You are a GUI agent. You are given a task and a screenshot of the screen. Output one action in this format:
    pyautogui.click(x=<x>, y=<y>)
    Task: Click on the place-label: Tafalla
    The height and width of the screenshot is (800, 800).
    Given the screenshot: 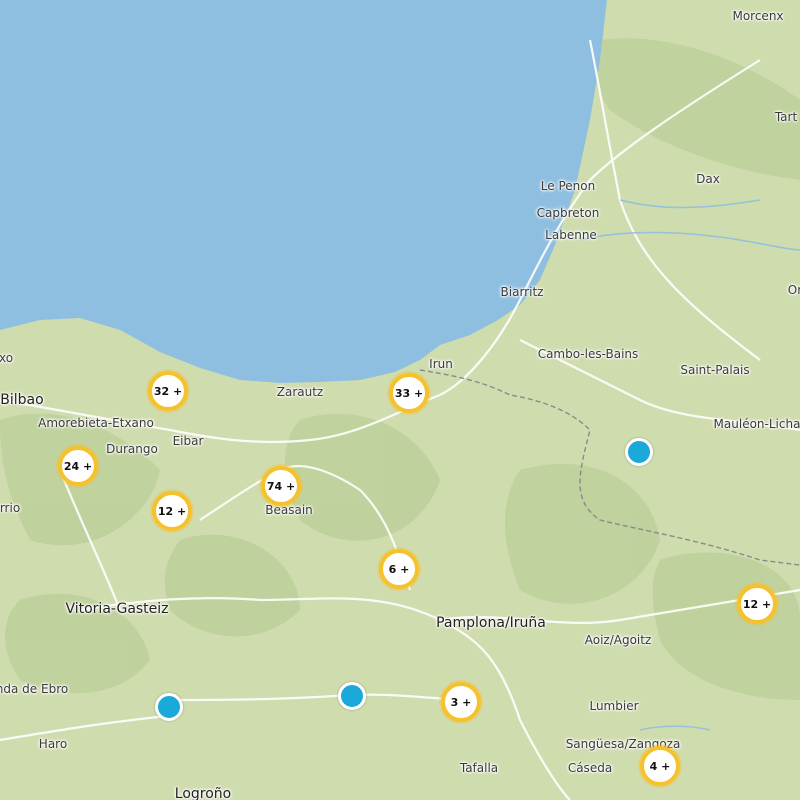 What is the action you would take?
    pyautogui.click(x=479, y=768)
    